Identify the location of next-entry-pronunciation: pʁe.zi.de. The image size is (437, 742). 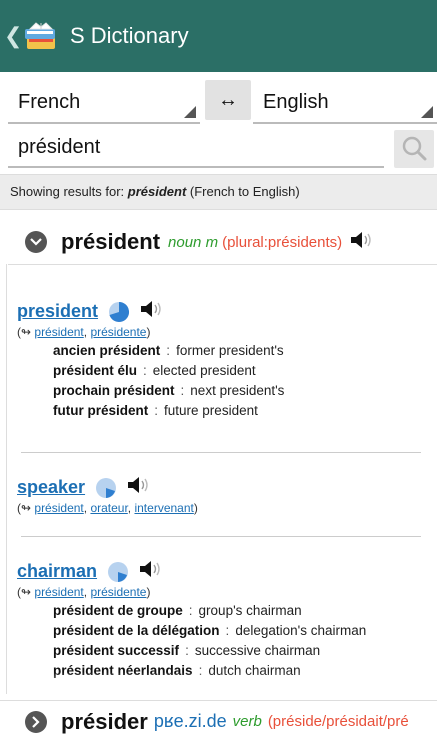
(190, 721).